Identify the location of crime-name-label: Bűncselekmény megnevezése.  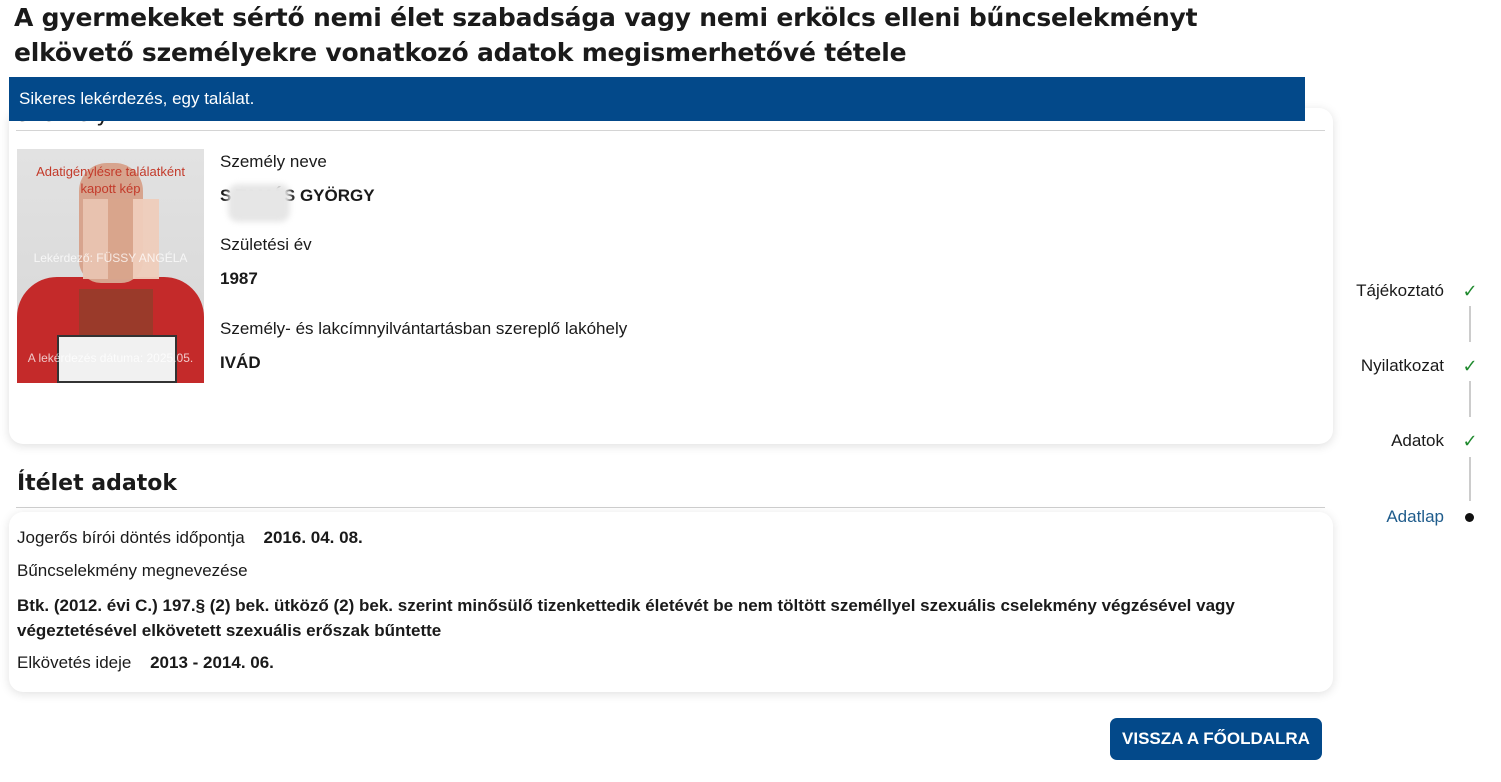
(132, 570).